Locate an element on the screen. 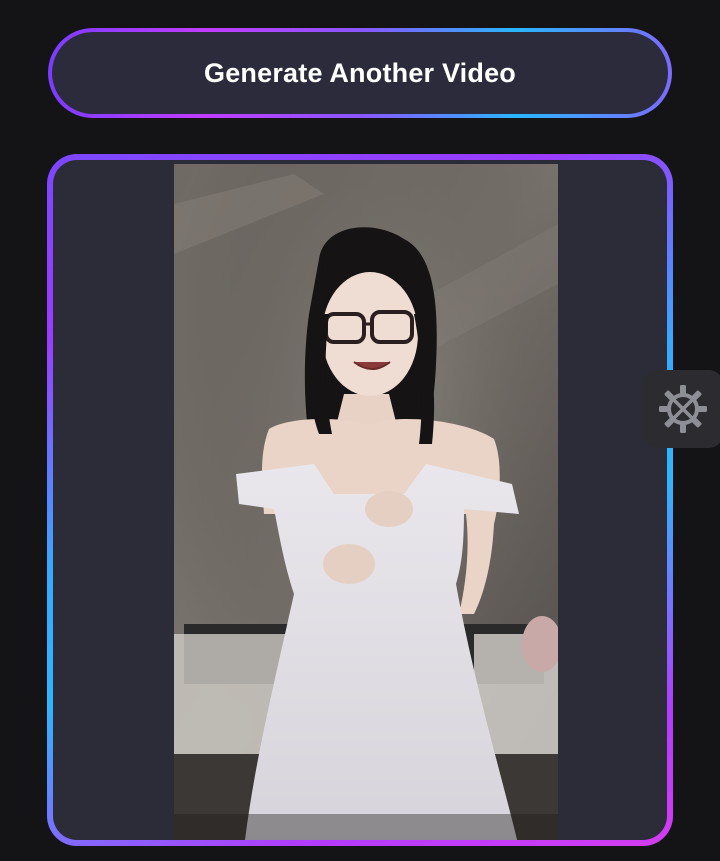 This screenshot has height=861, width=720. generate-another-video-button: Generate Another Video is located at coordinates (360, 73).